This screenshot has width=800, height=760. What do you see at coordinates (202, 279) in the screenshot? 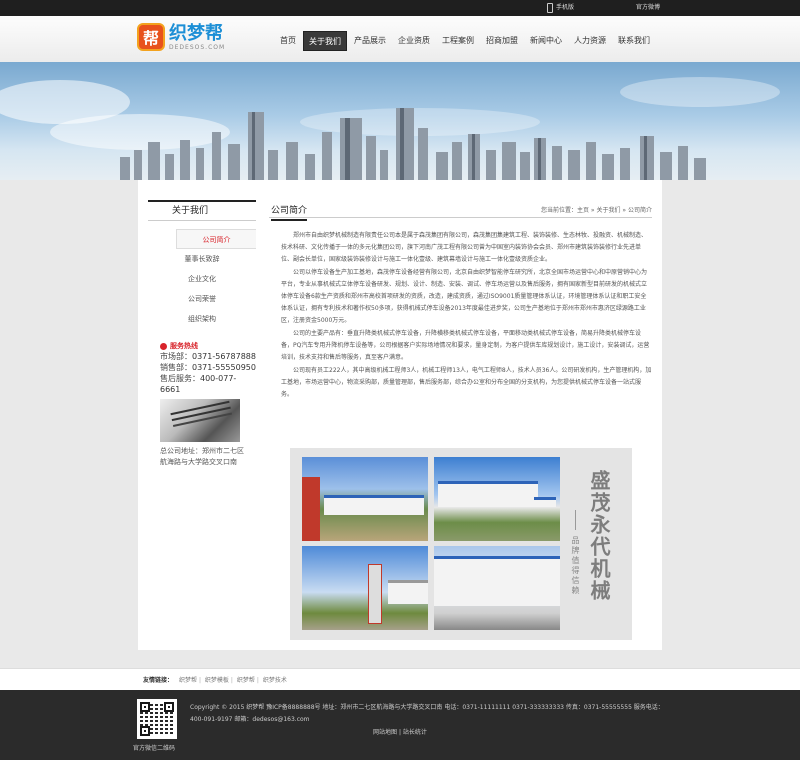
I see `sidebar-item-culture: 企业文化` at bounding box center [202, 279].